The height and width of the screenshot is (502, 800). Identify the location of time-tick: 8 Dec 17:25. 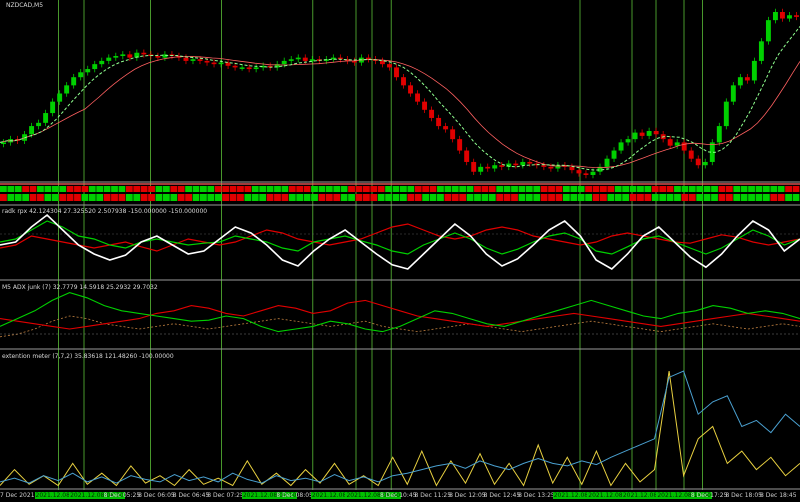
(709, 495).